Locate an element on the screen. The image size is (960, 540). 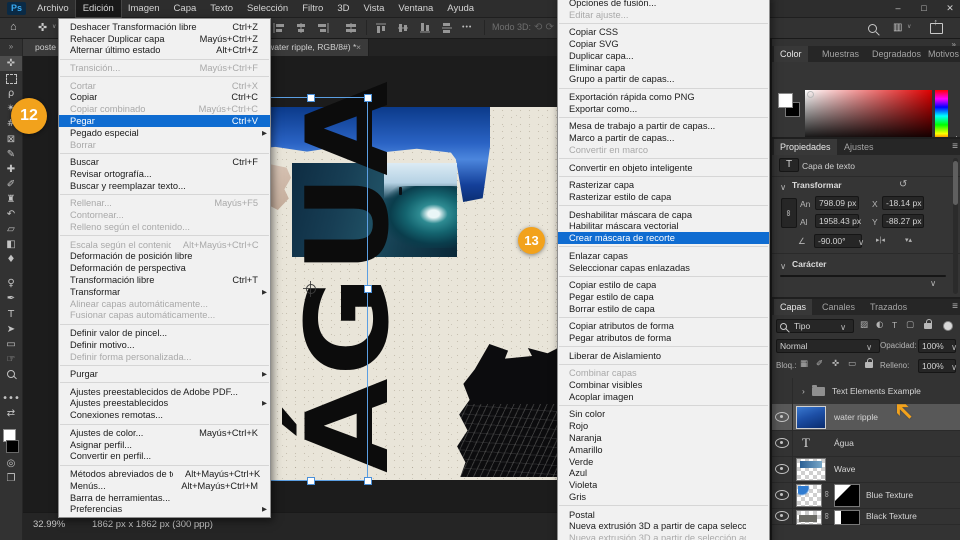
menu-item: Naranja is located at coordinates (663, 438).